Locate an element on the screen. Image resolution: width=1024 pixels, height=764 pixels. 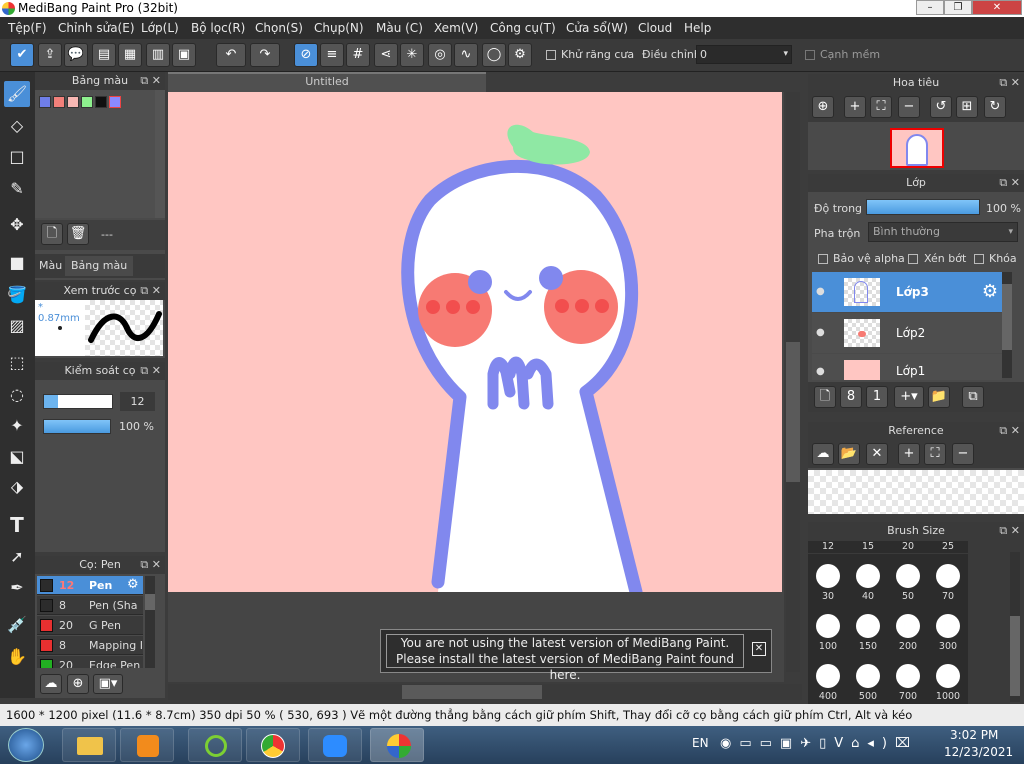
folder-icon: 📁 is located at coordinates (939, 397).